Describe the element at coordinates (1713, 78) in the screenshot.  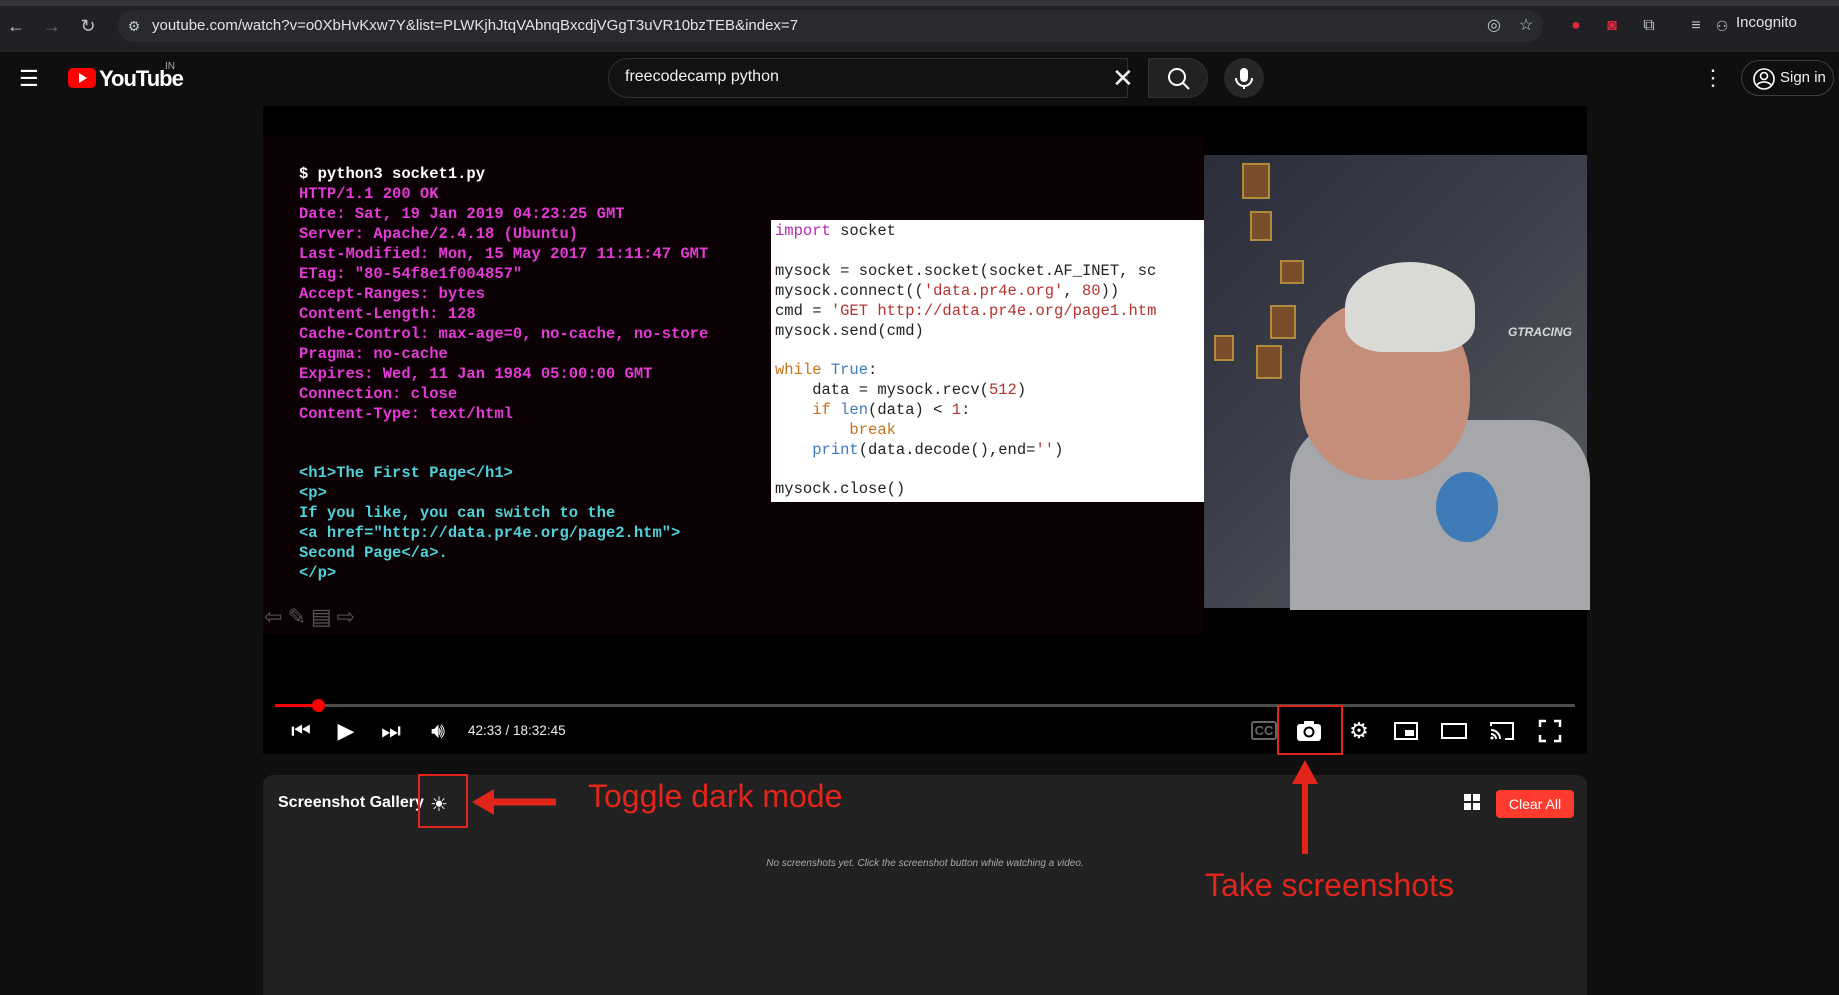
I see `more-options-icon: ⋮` at that location.